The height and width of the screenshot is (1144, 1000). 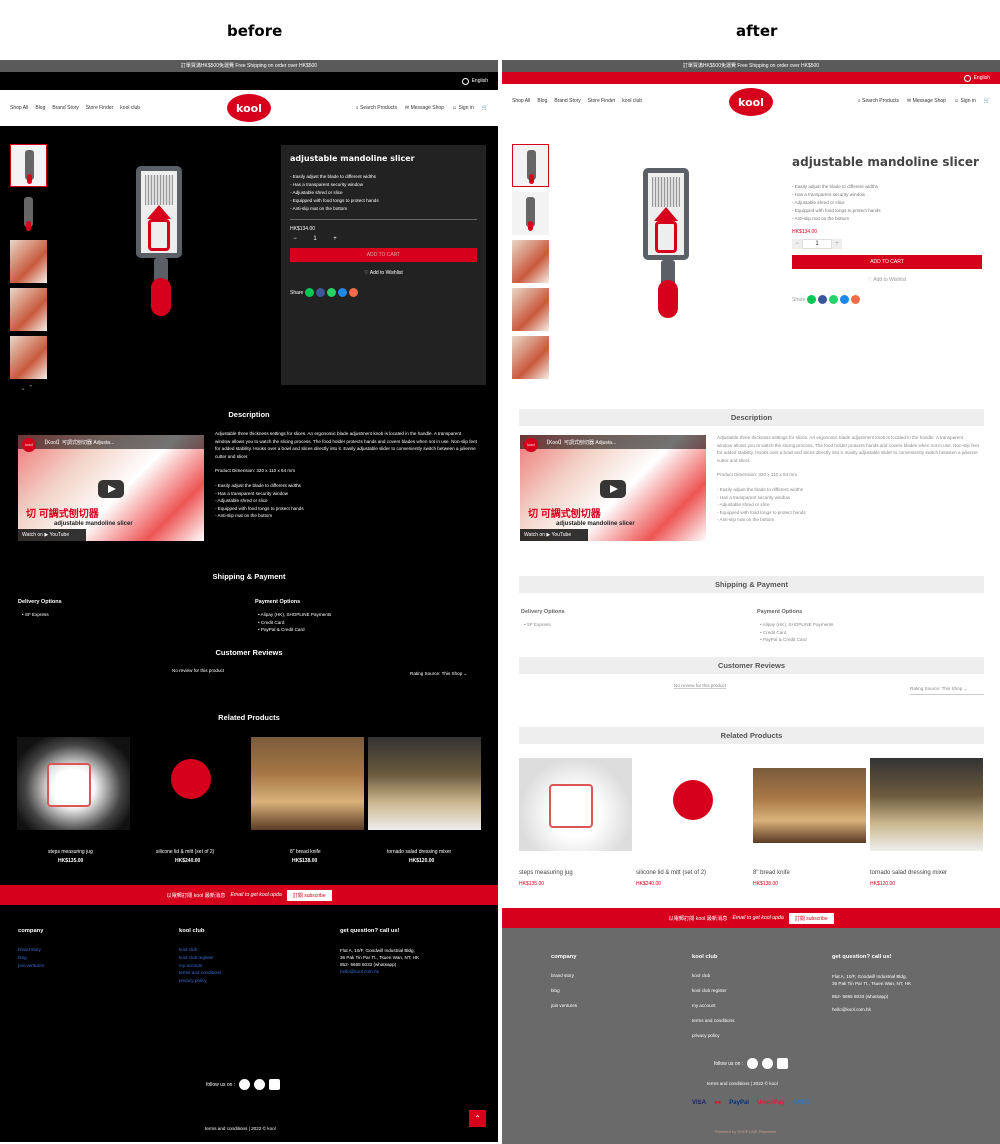 What do you see at coordinates (817, 244) in the screenshot?
I see `qty-input: 1` at bounding box center [817, 244].